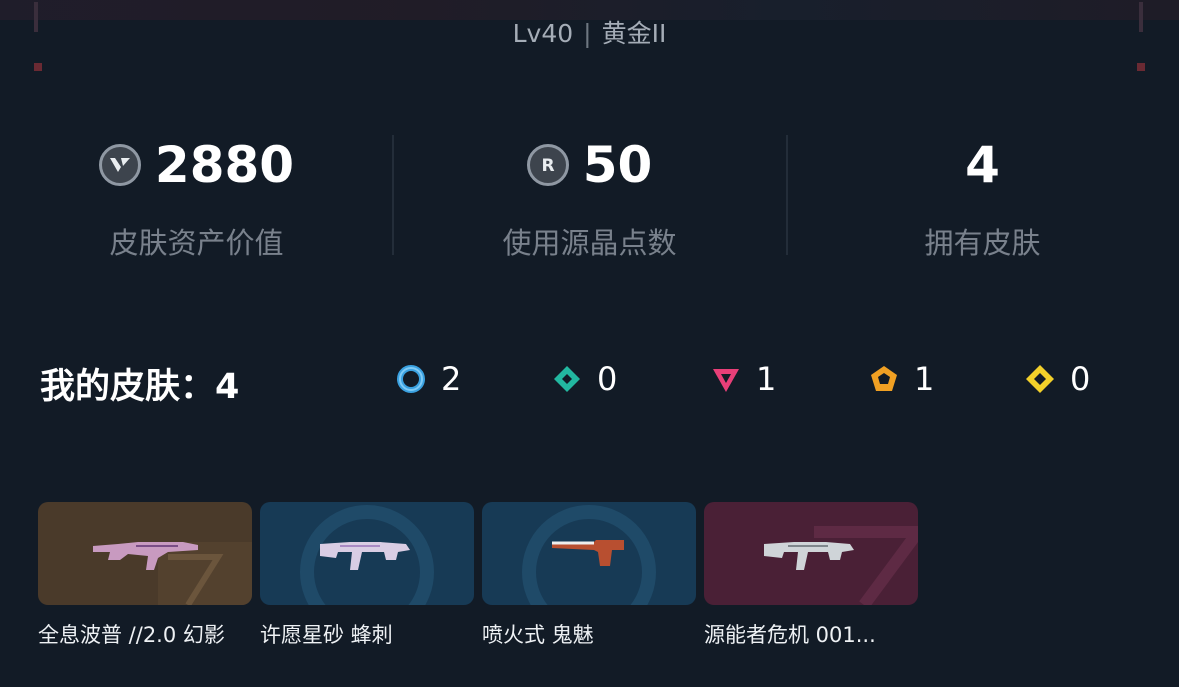 The image size is (1179, 687). What do you see at coordinates (766, 379) in the screenshot?
I see `tier-premium-count: 1` at bounding box center [766, 379].